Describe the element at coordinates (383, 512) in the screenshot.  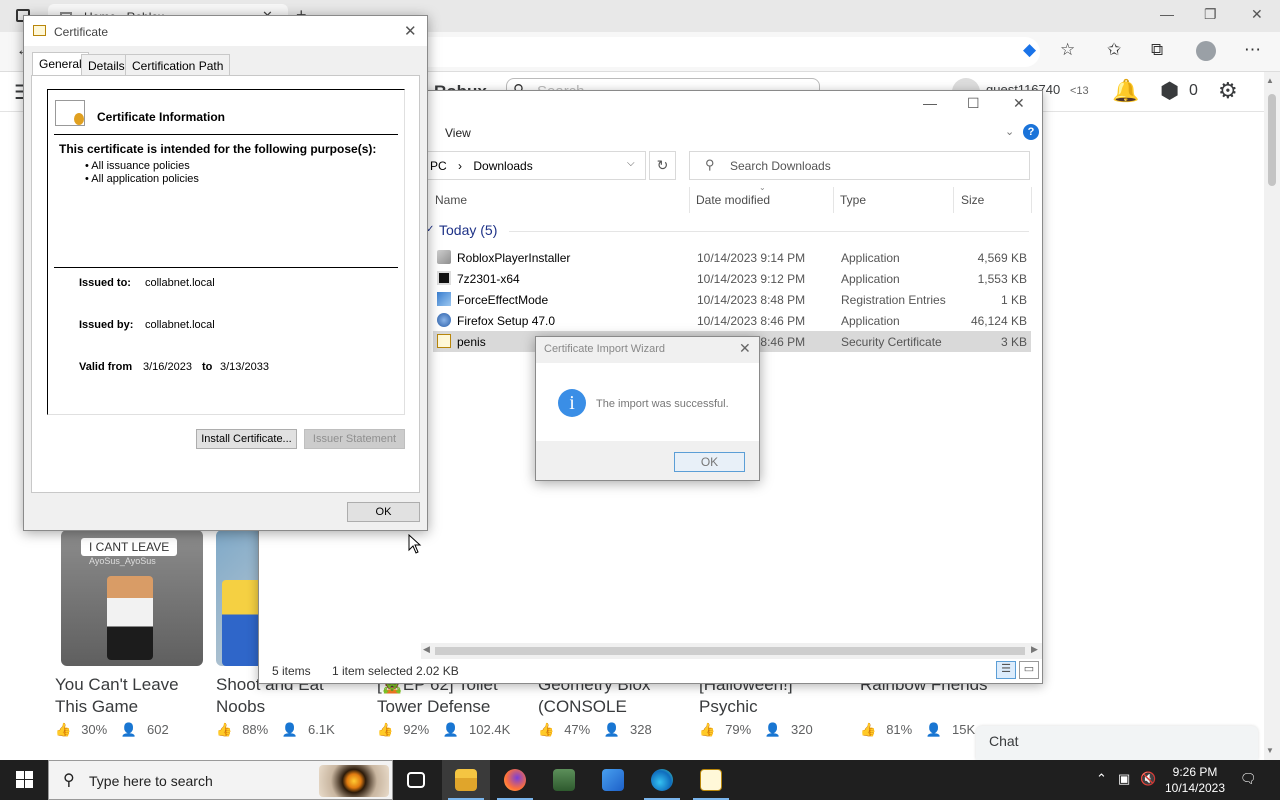
I see `cert-ok-button: OK` at that location.